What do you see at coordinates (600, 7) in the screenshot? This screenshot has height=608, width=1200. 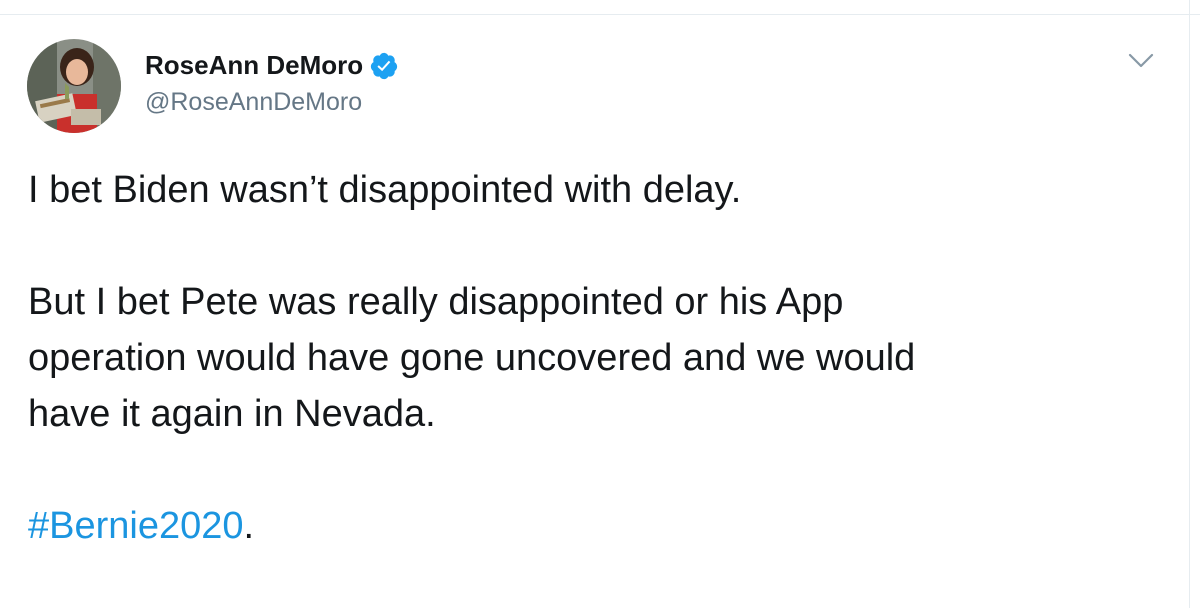 I see `top-divider` at bounding box center [600, 7].